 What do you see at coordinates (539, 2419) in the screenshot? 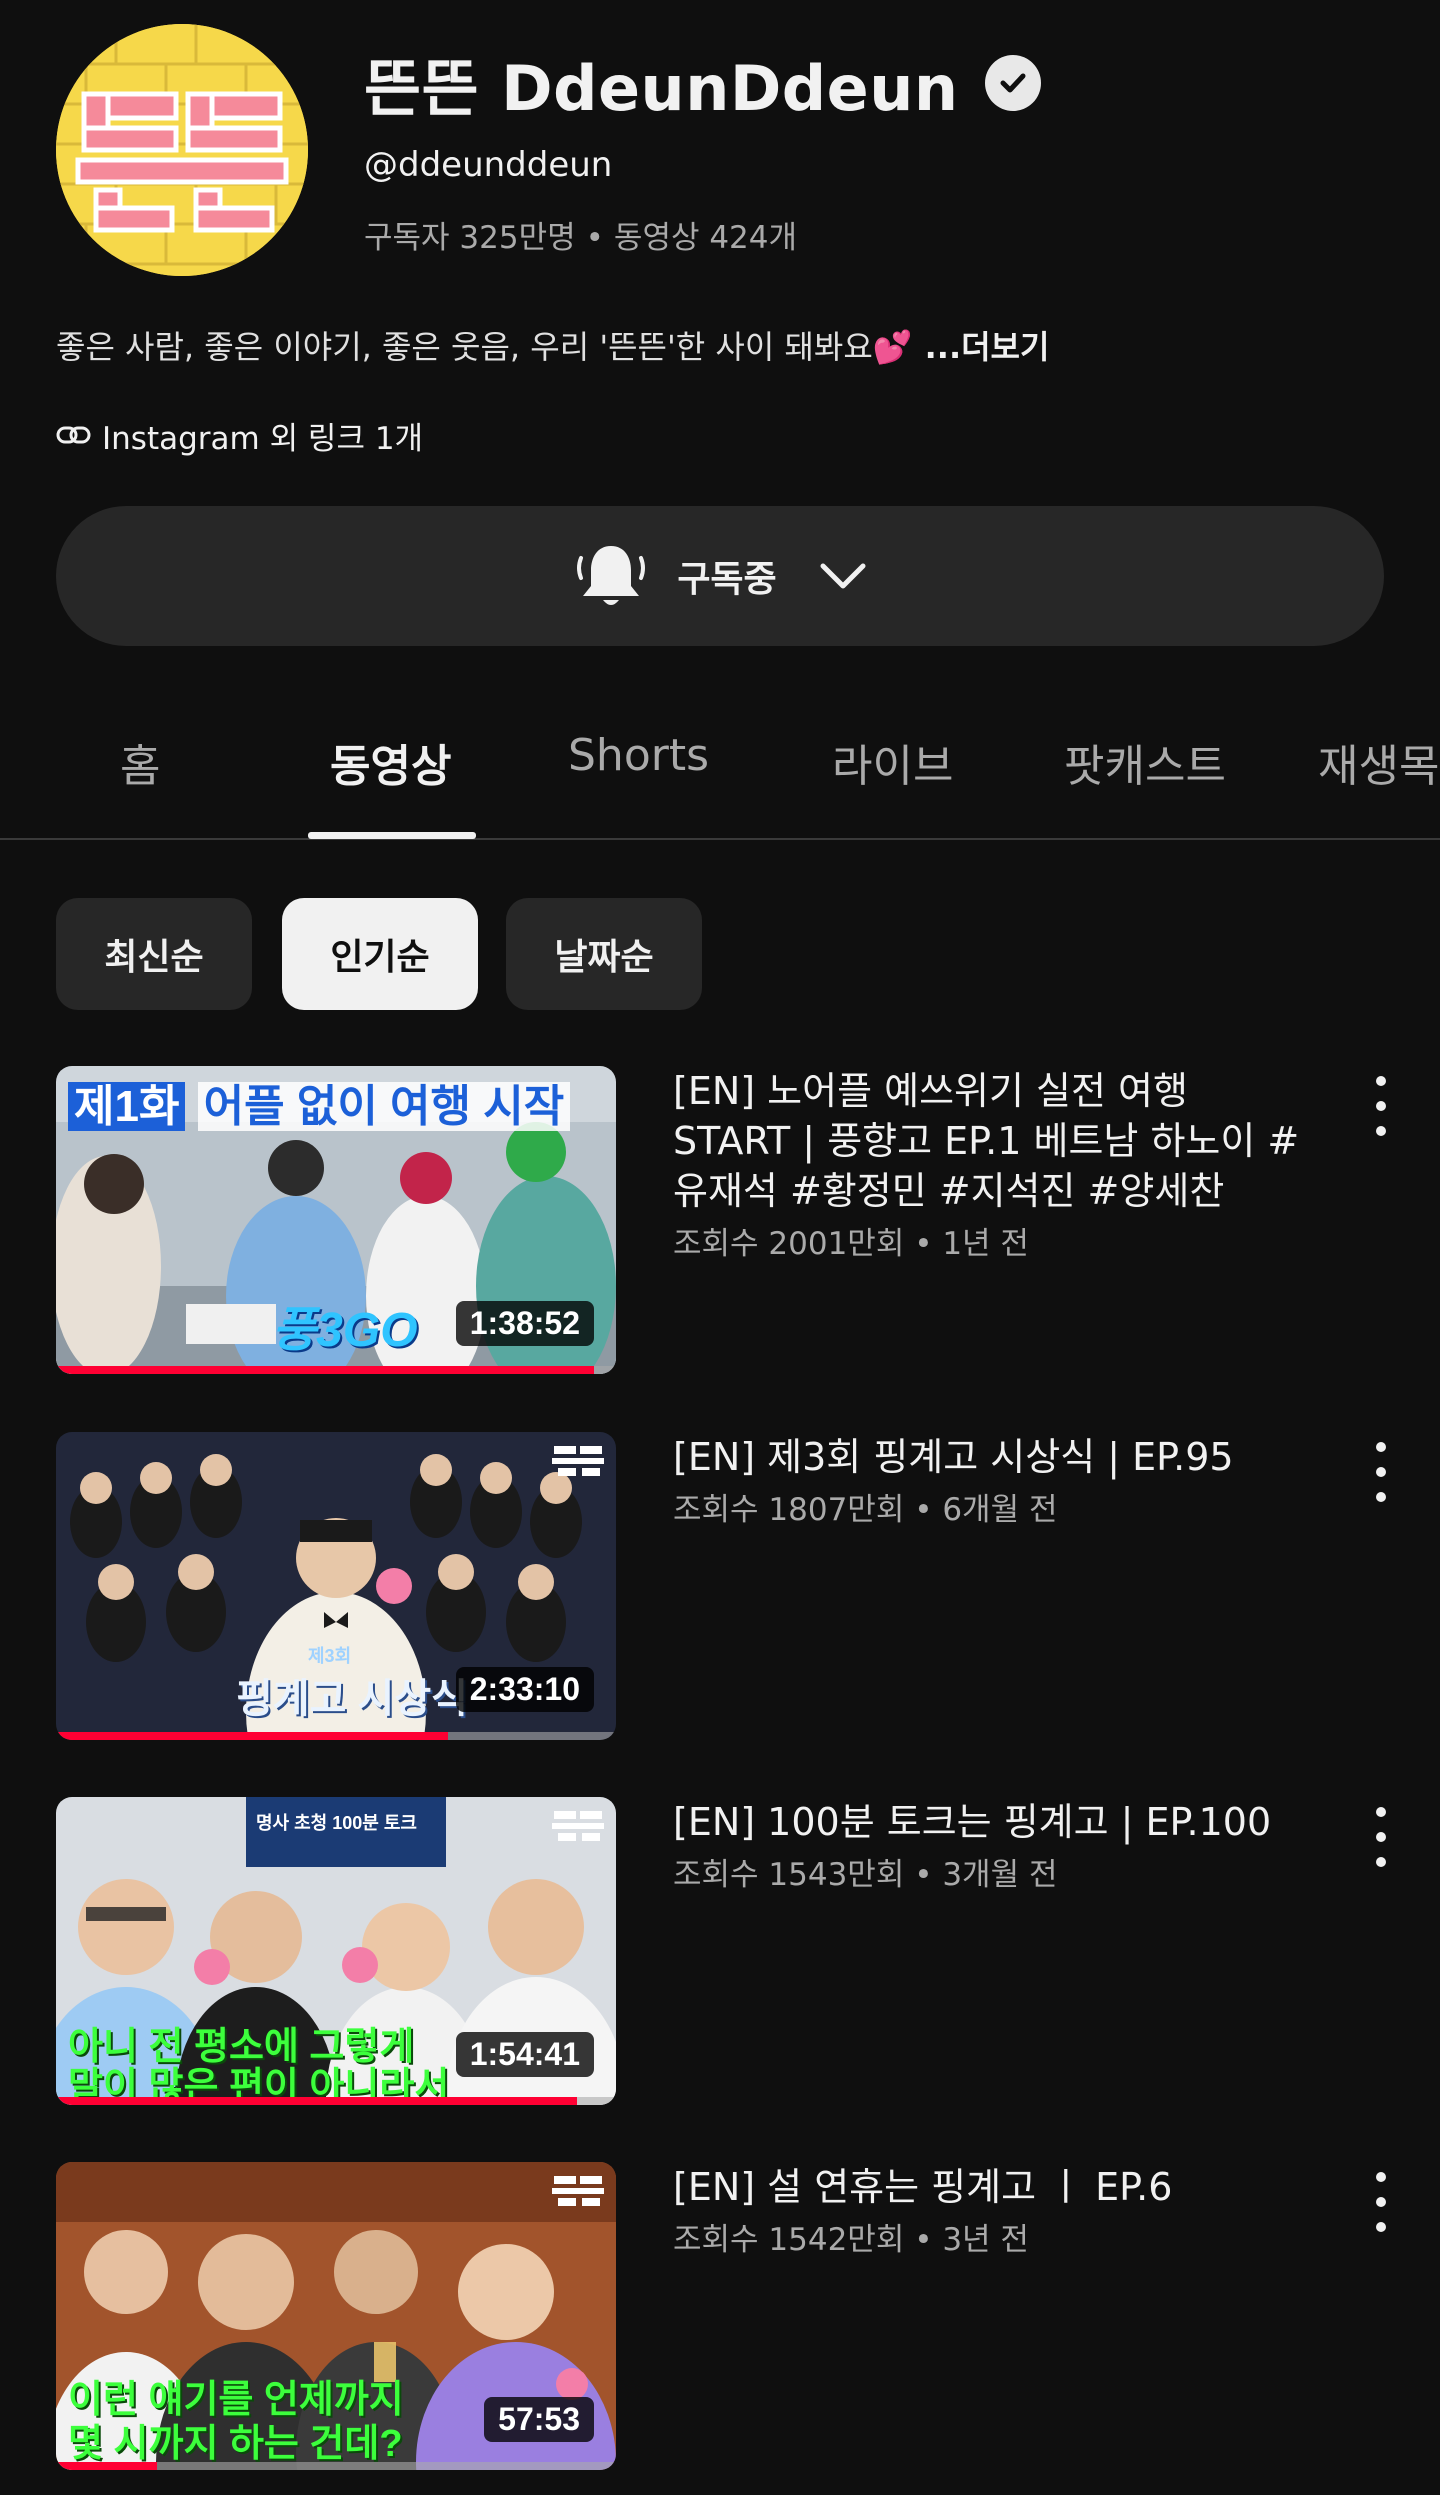
I see `video-duration: 57:53` at bounding box center [539, 2419].